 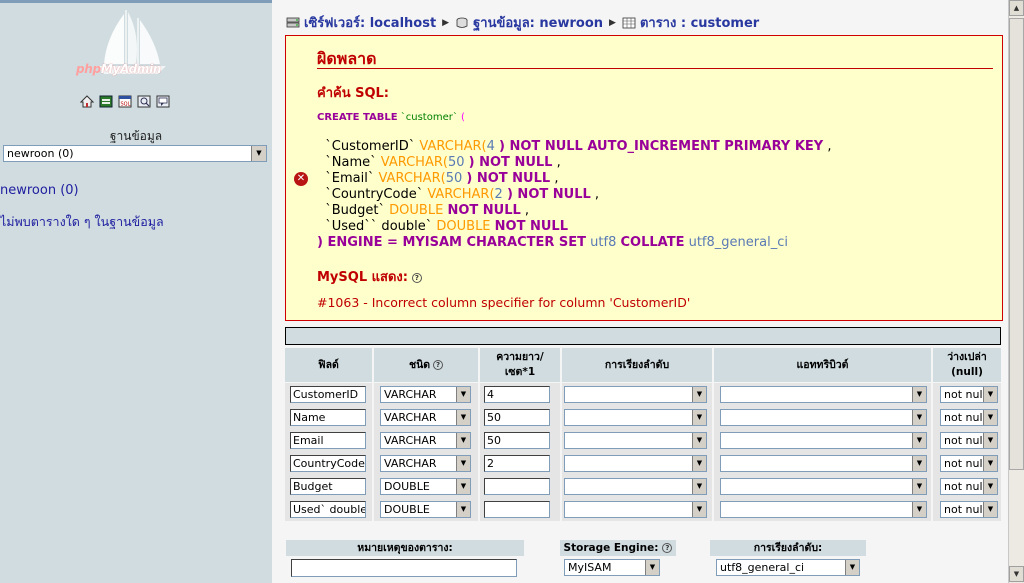 I want to click on query-window-icon, so click(x=106, y=101).